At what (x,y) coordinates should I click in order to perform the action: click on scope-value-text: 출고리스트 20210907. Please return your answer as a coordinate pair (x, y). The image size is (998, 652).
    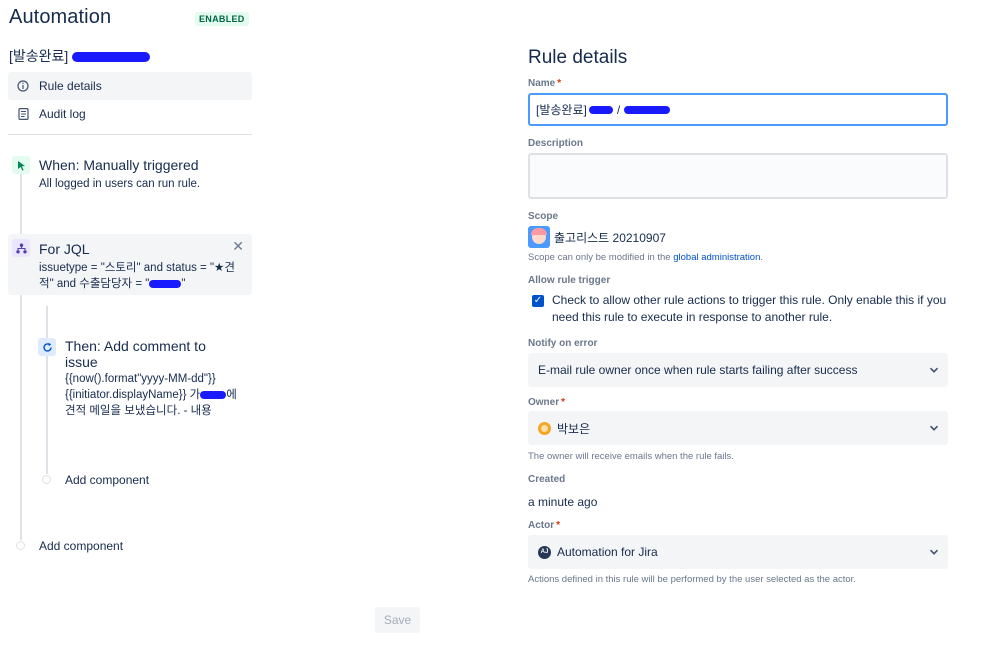
    Looking at the image, I should click on (610, 237).